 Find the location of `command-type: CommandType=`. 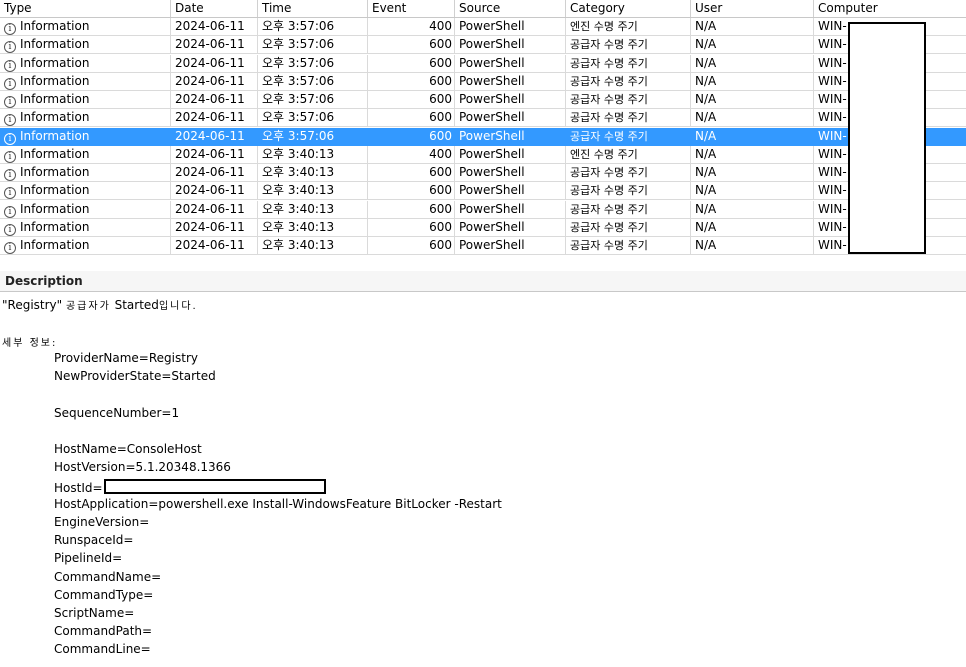

command-type: CommandType= is located at coordinates (104, 595).